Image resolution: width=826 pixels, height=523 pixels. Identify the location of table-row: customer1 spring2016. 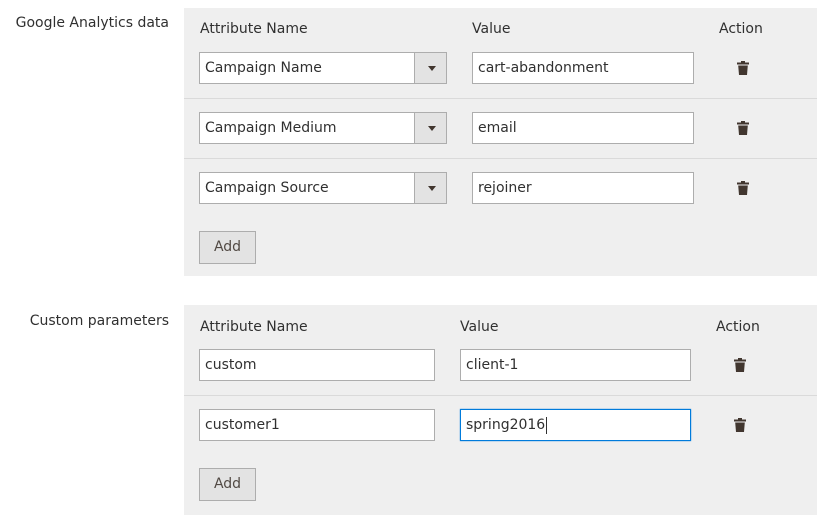
(500, 425).